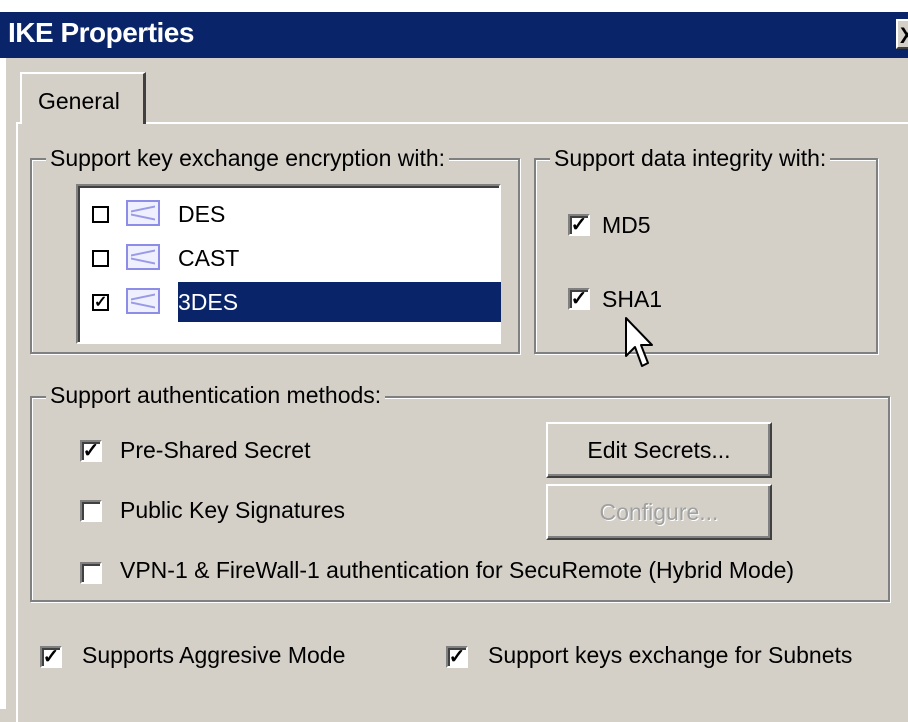 Image resolution: width=908 pixels, height=722 pixels. What do you see at coordinates (100, 258) in the screenshot?
I see `cast-checkbox` at bounding box center [100, 258].